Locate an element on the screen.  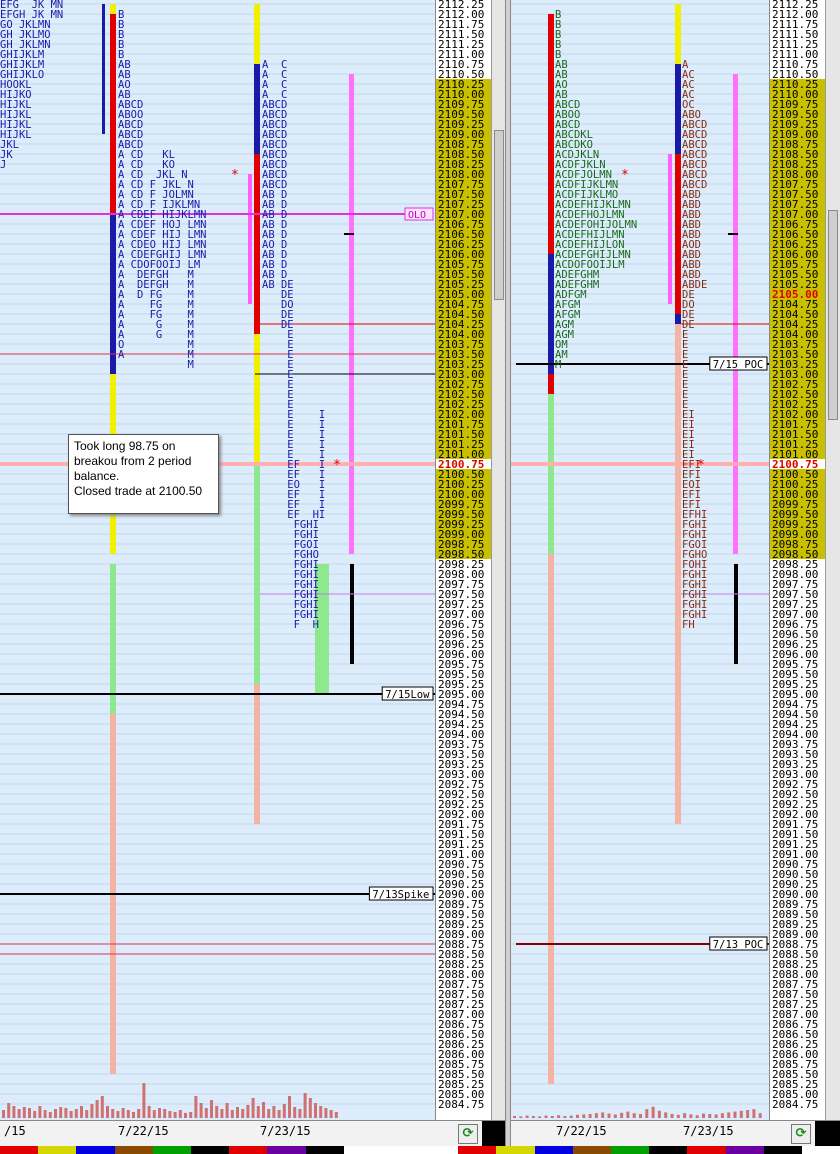
left-corner-button is located at coordinates (493, 1133).